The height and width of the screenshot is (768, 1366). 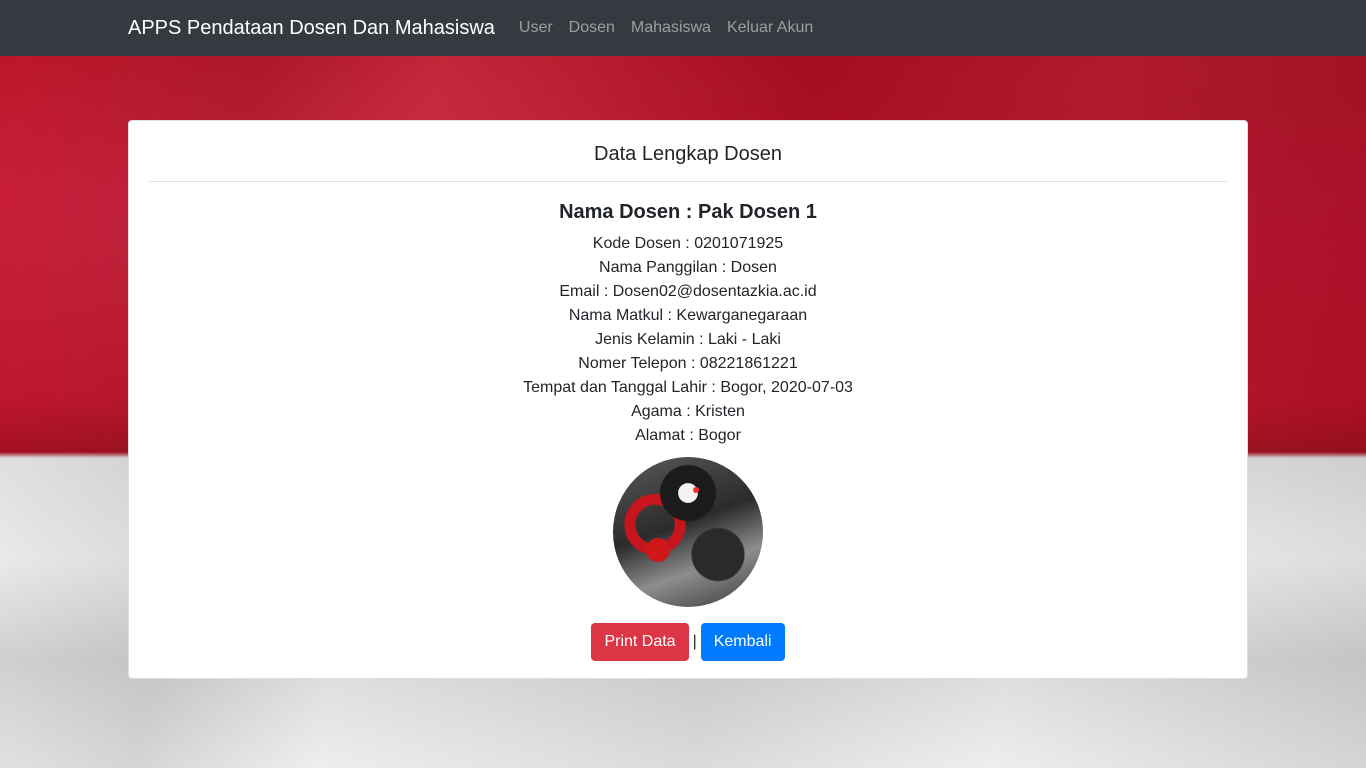 I want to click on back-button: Kembali, so click(x=742, y=642).